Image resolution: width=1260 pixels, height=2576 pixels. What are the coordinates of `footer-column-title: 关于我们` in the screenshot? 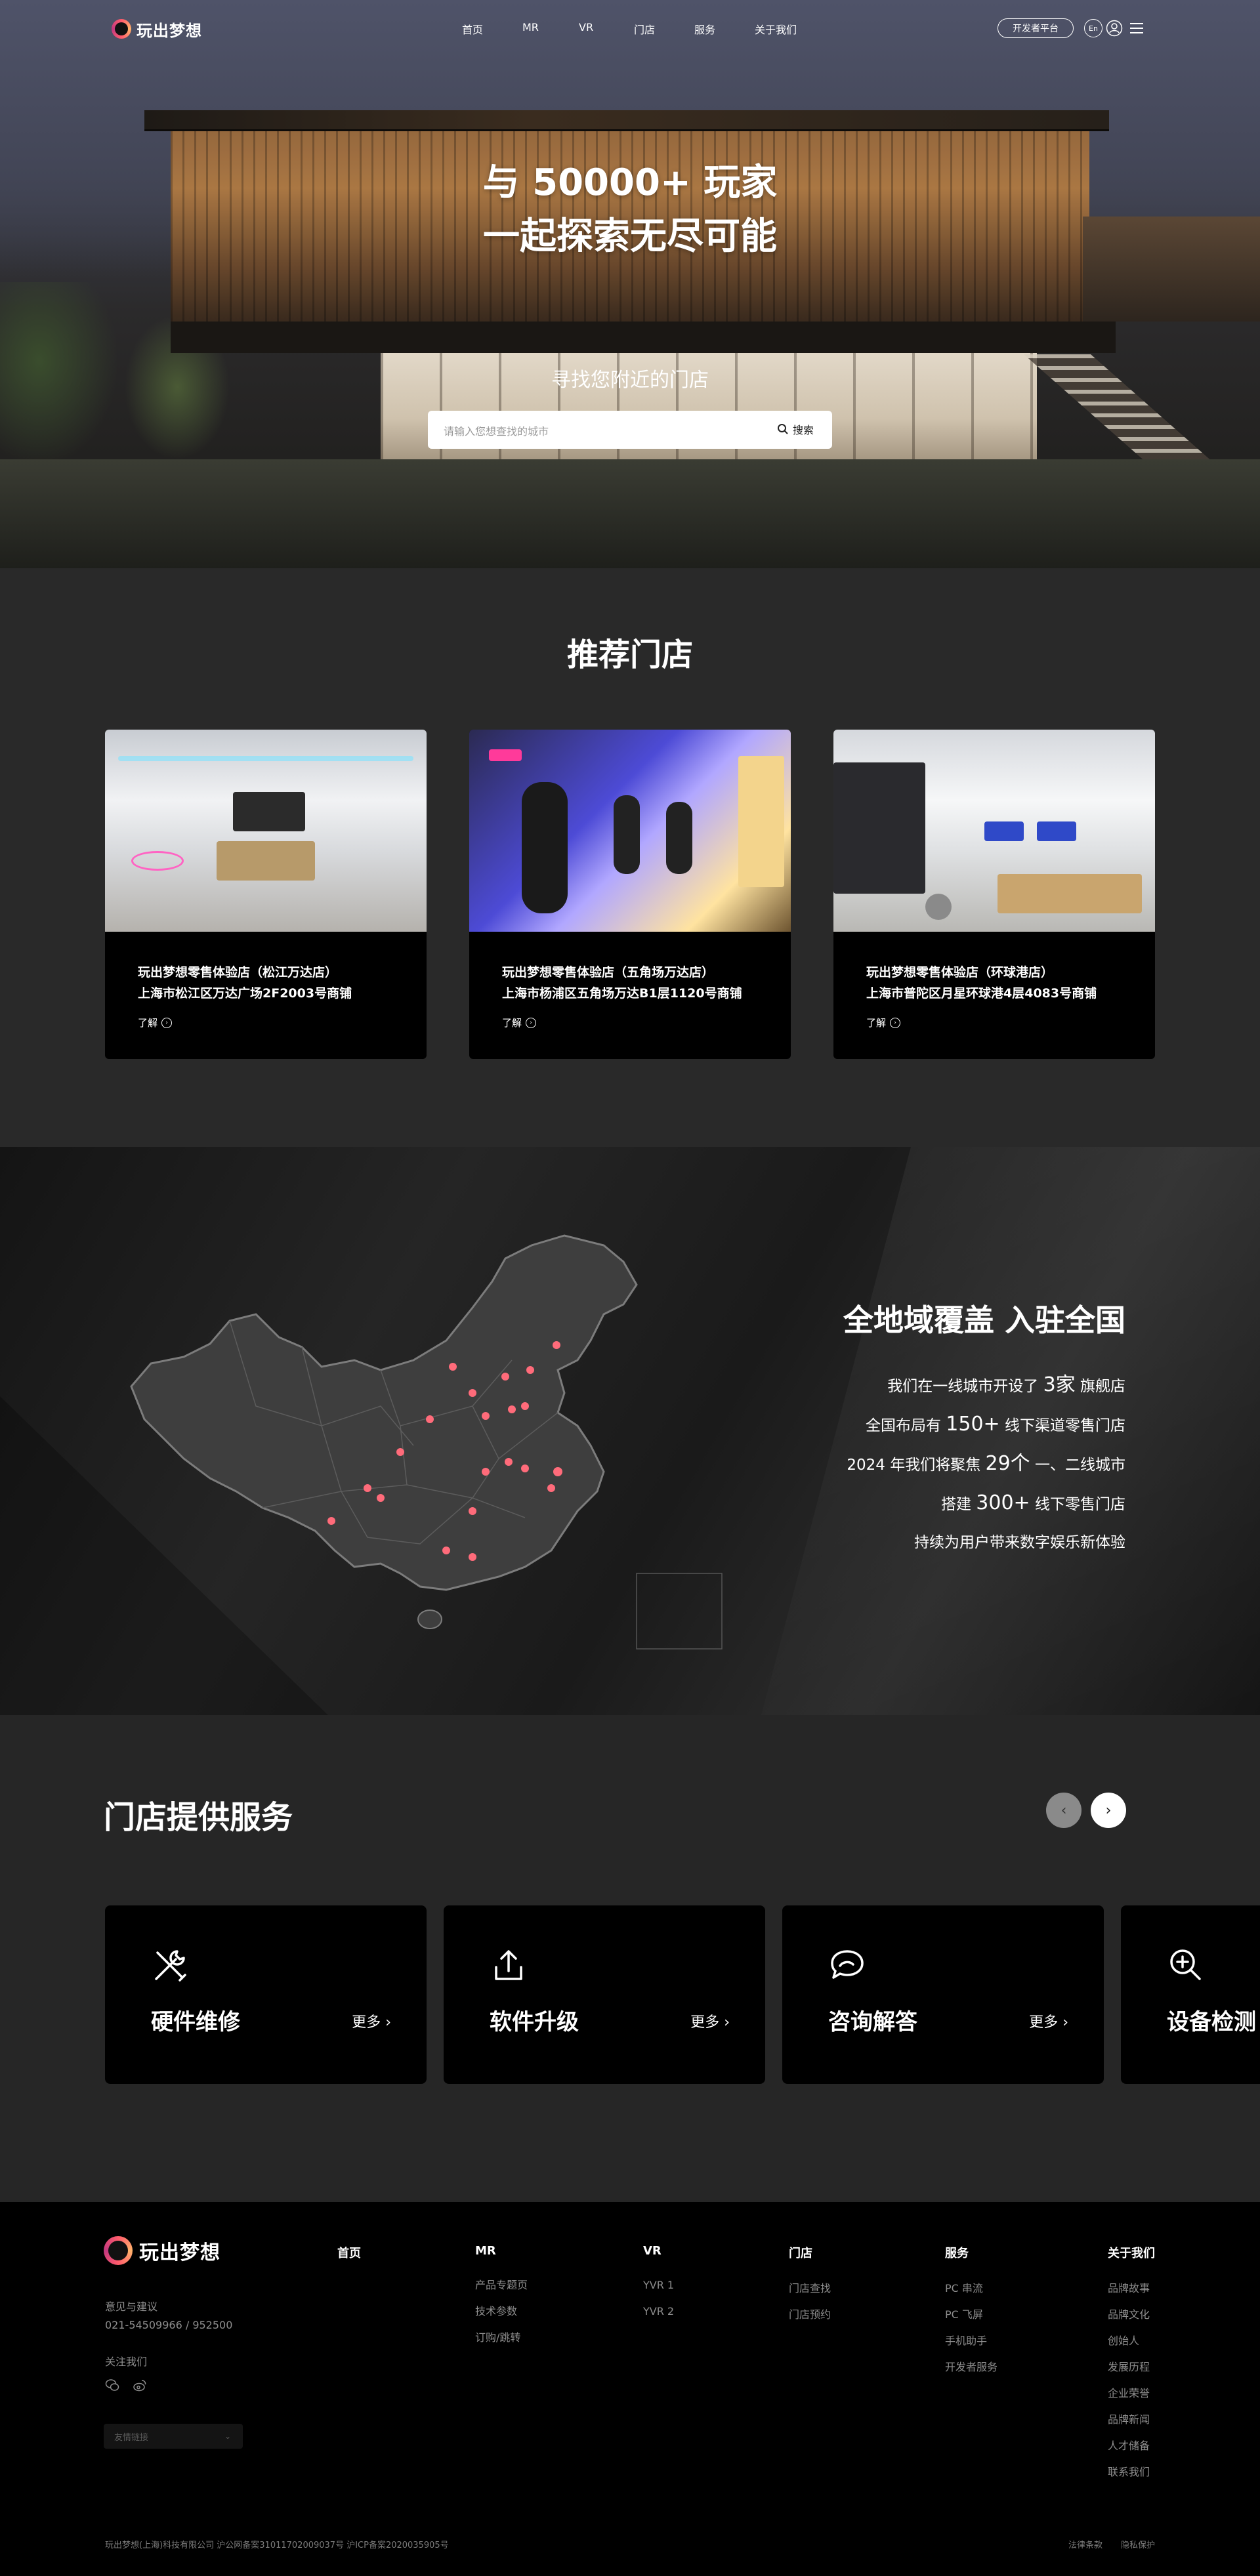 It's located at (1131, 2252).